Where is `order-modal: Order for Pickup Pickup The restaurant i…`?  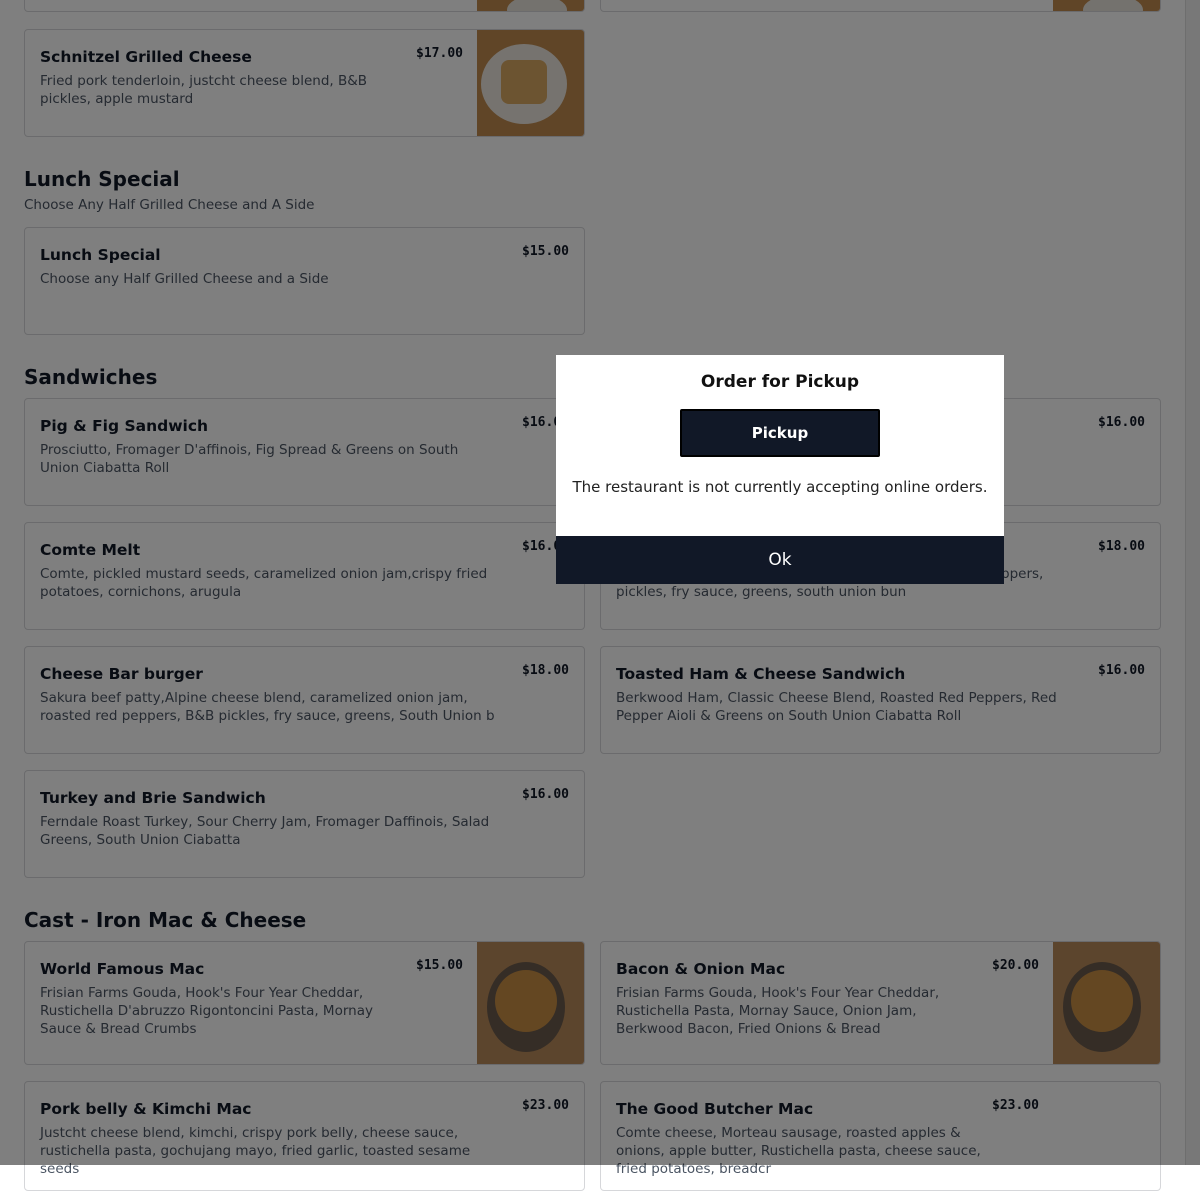 order-modal: Order for Pickup Pickup The restaurant i… is located at coordinates (780, 469).